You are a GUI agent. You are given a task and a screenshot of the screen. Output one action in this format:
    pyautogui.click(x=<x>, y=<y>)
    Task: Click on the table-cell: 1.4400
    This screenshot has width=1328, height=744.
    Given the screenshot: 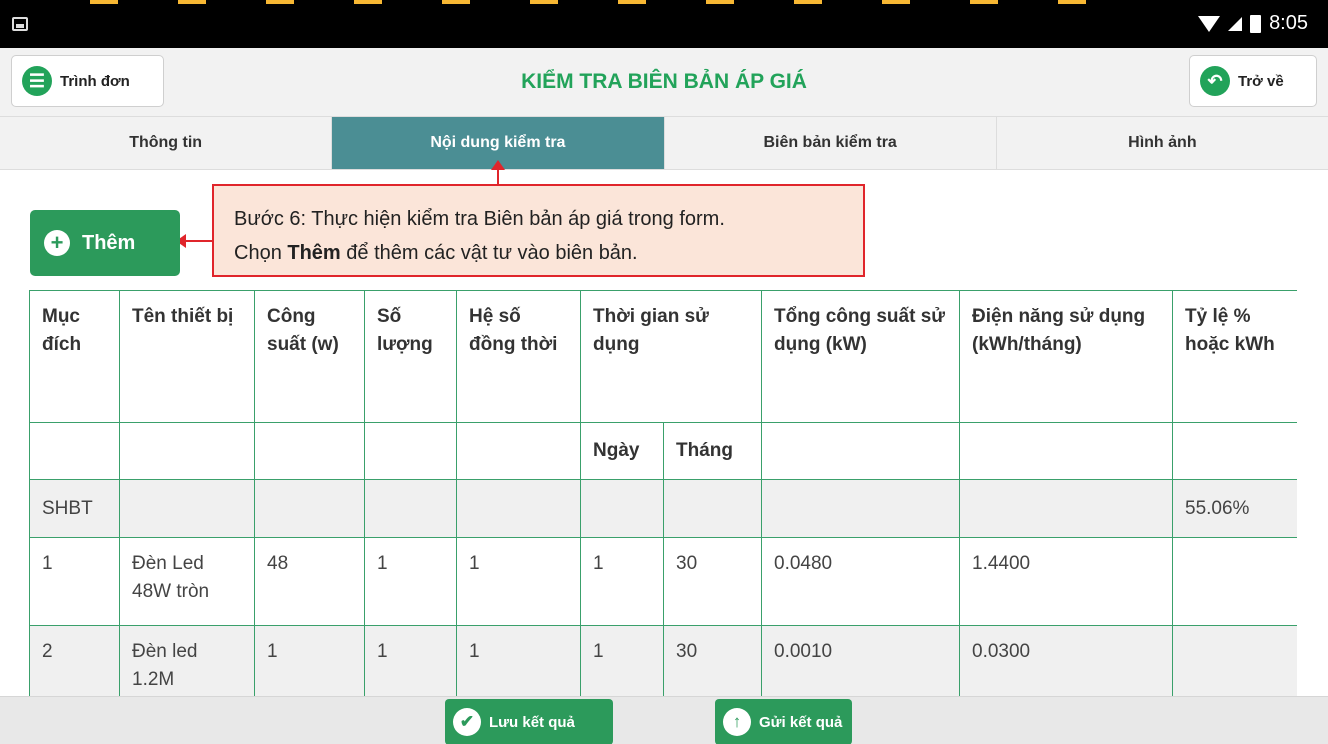 What is the action you would take?
    pyautogui.click(x=1066, y=581)
    